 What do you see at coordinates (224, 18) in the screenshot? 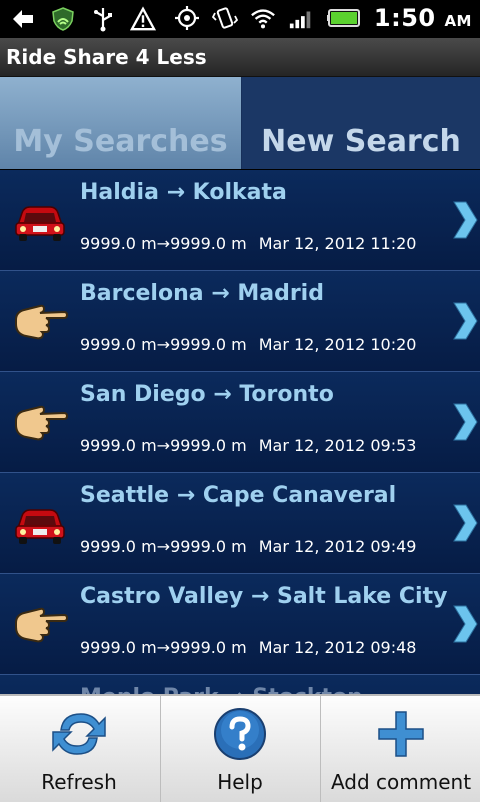
I see `vibrate-icon` at bounding box center [224, 18].